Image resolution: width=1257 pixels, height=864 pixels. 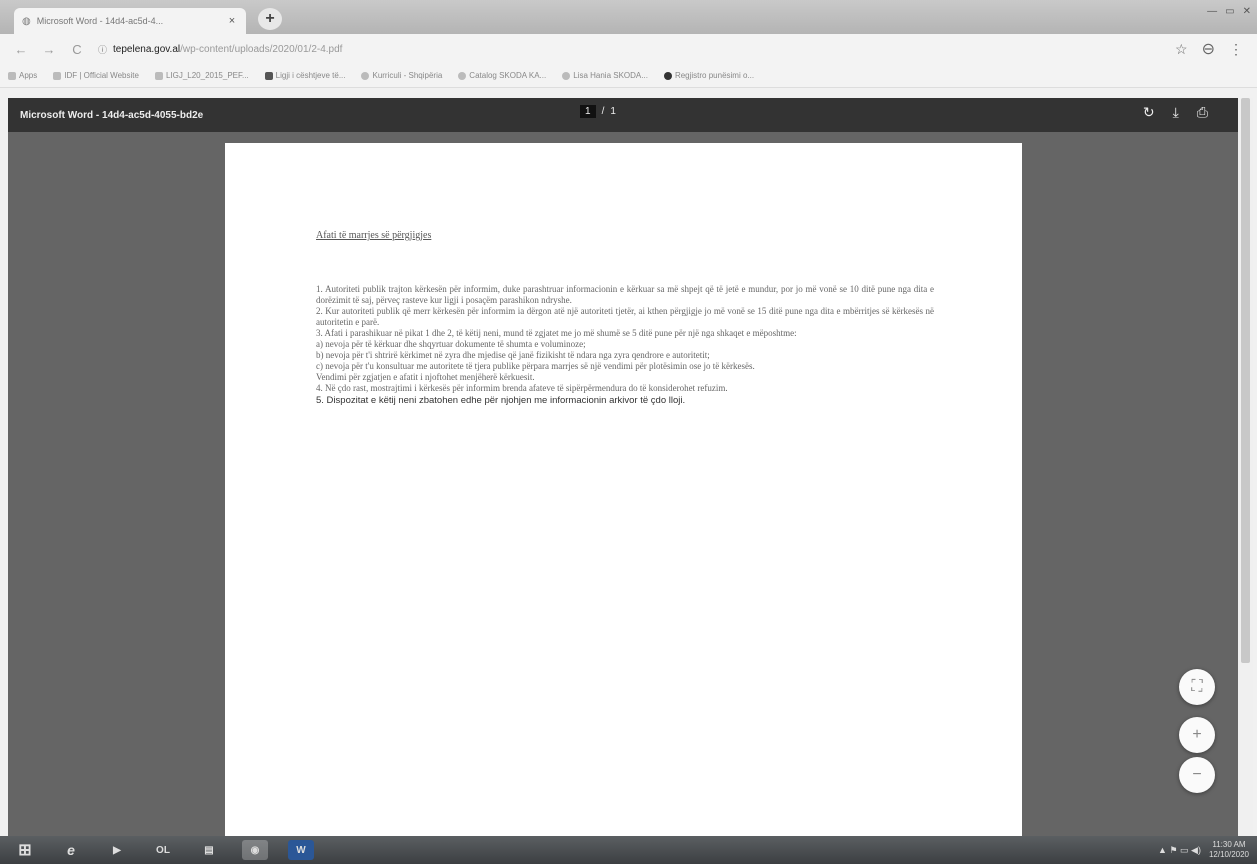 I want to click on chrome-icon: ◉, so click(x=255, y=850).